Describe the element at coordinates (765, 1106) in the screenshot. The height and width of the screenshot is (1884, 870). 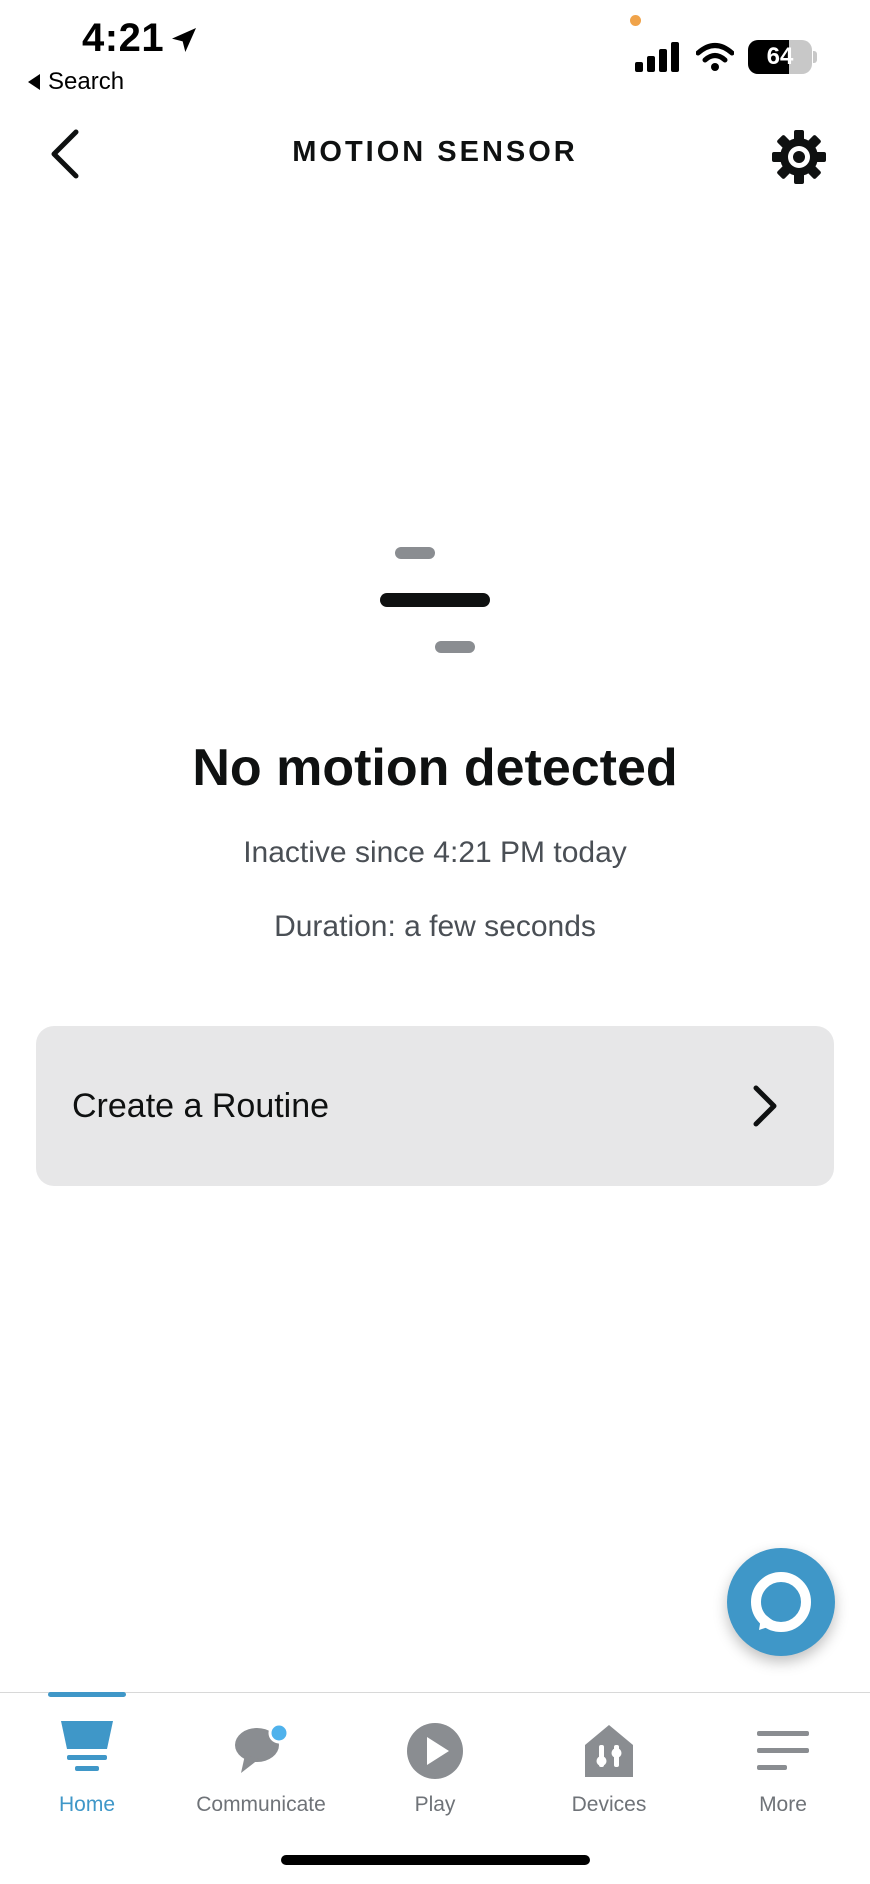
I see `chevron-right-icon` at that location.